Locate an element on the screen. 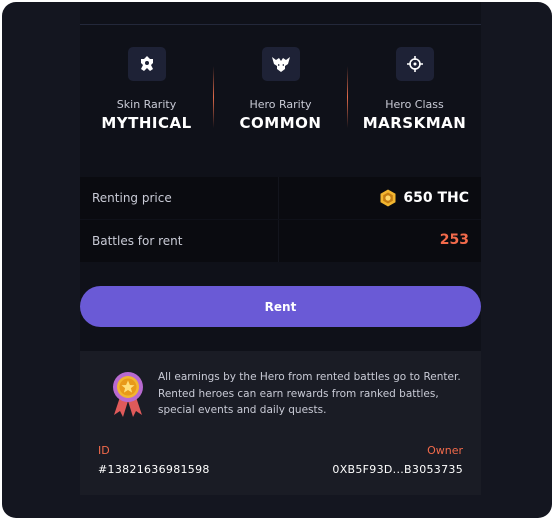  renting-price-row: Renting price 650 THC is located at coordinates (280, 198).